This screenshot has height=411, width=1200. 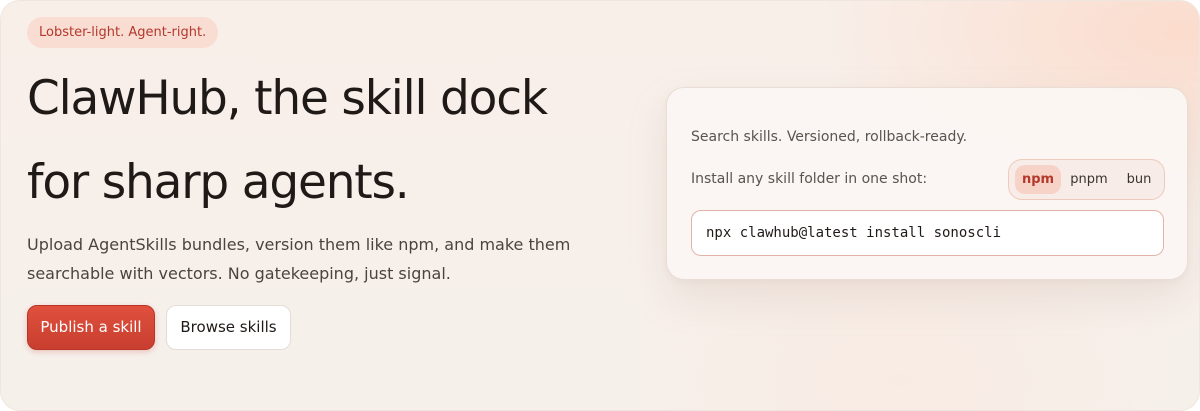 I want to click on install-command-field: npx clawhub@latest install sonoscli, so click(x=927, y=233).